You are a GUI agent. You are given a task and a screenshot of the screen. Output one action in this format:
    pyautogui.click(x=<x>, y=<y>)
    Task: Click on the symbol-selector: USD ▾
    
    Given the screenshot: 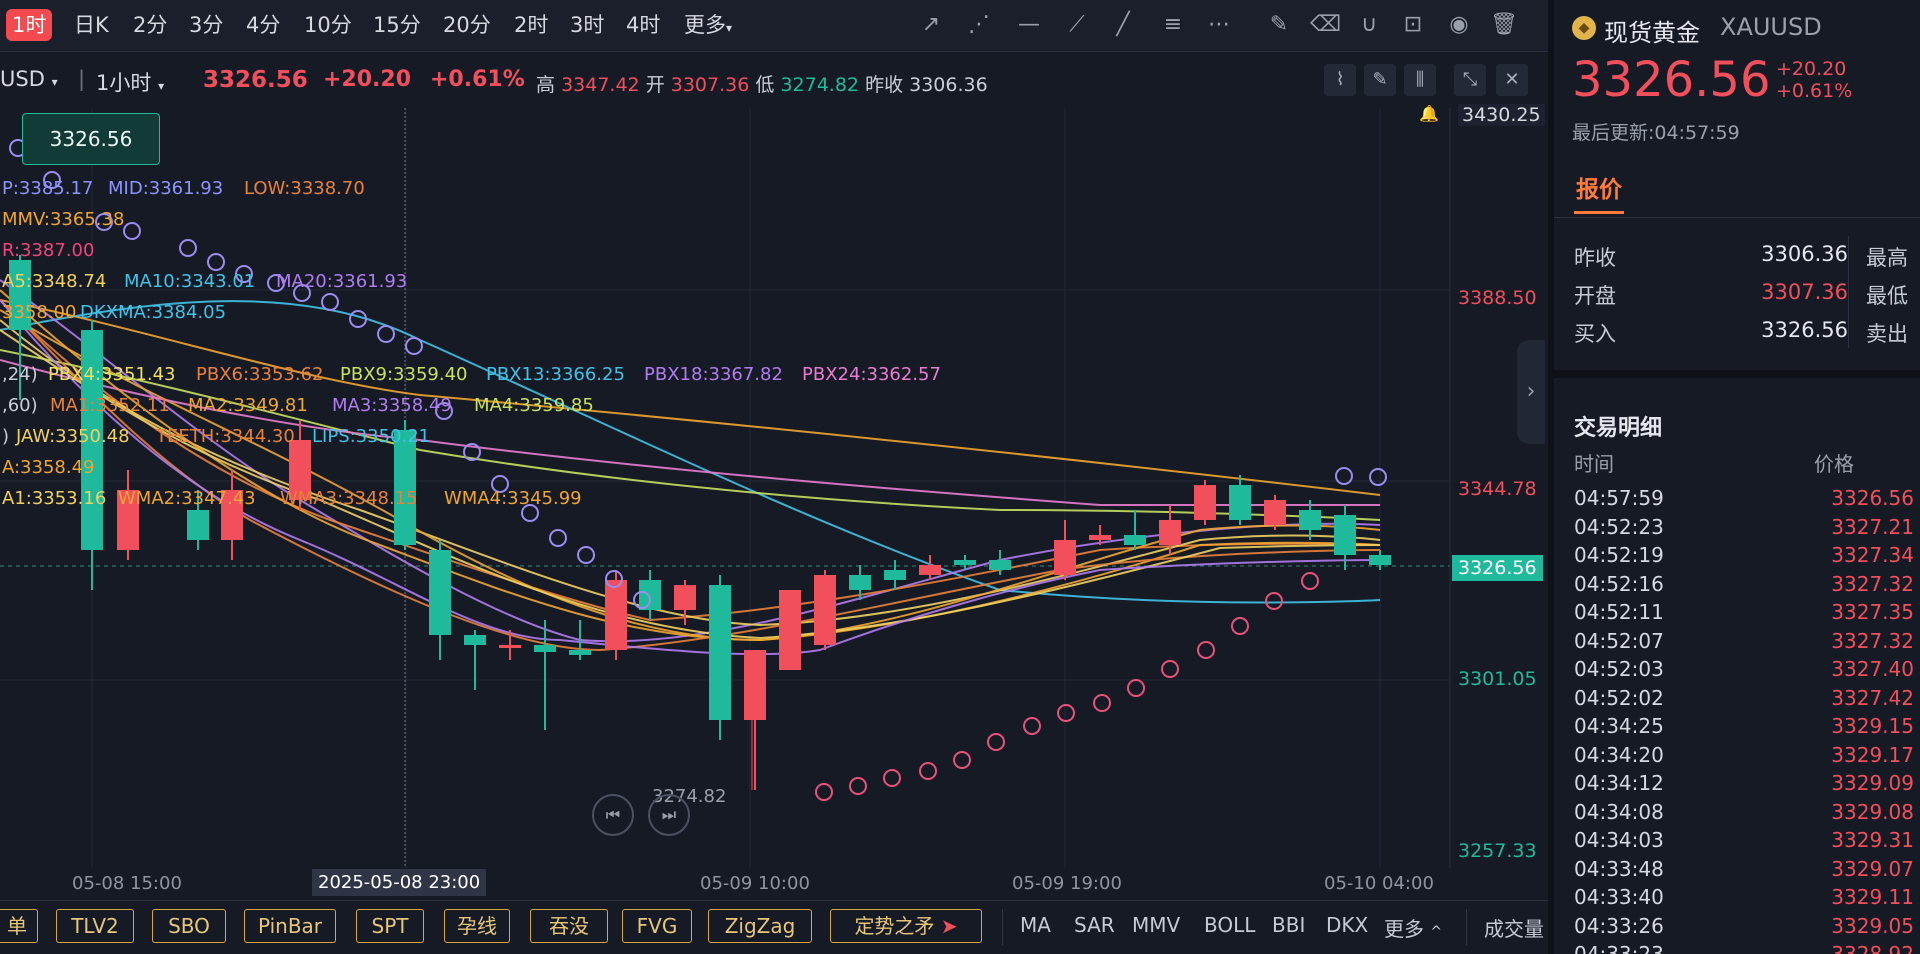 What is the action you would take?
    pyautogui.click(x=29, y=79)
    